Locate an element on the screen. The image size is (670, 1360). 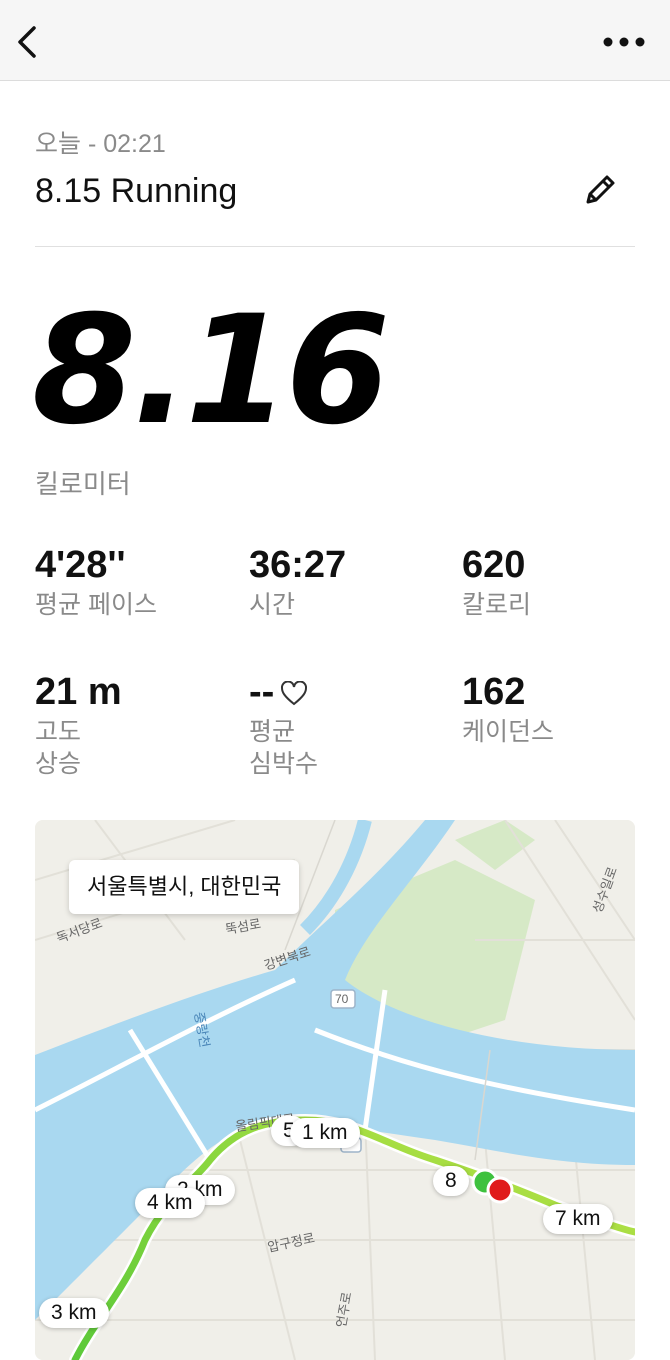
stat-value-row: -- is located at coordinates (349, 692).